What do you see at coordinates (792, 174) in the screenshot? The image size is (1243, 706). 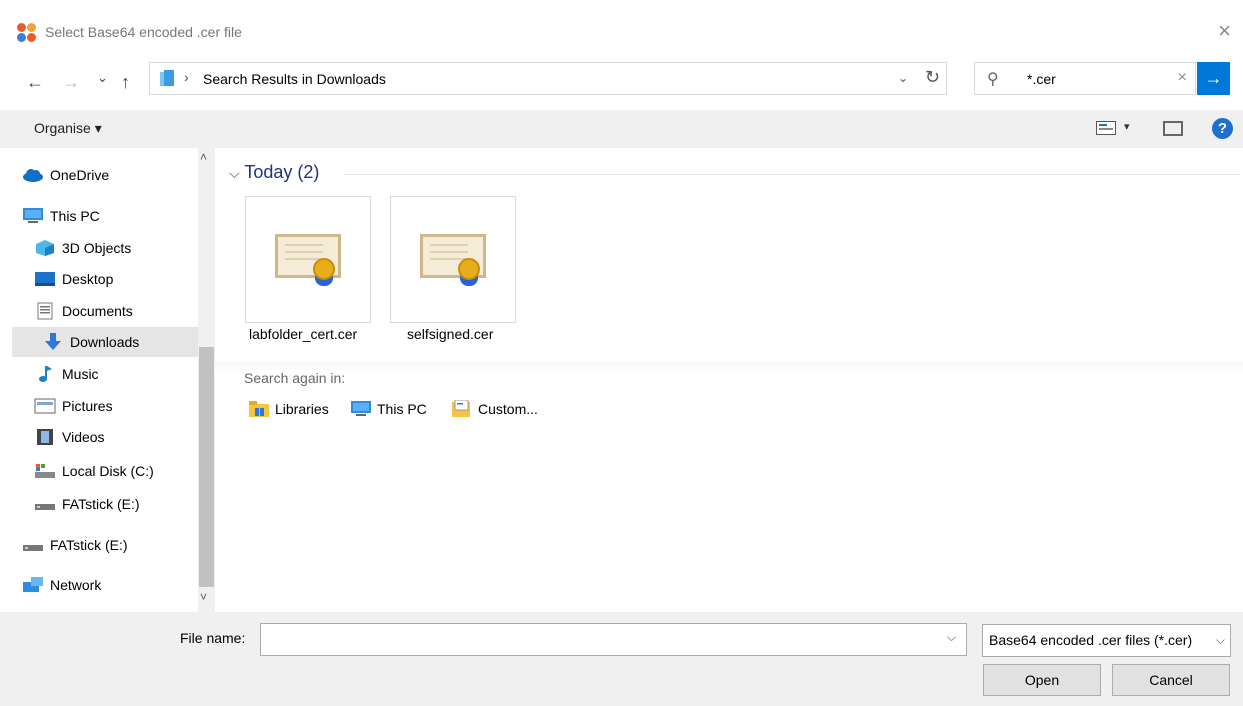 I see `group-divider` at bounding box center [792, 174].